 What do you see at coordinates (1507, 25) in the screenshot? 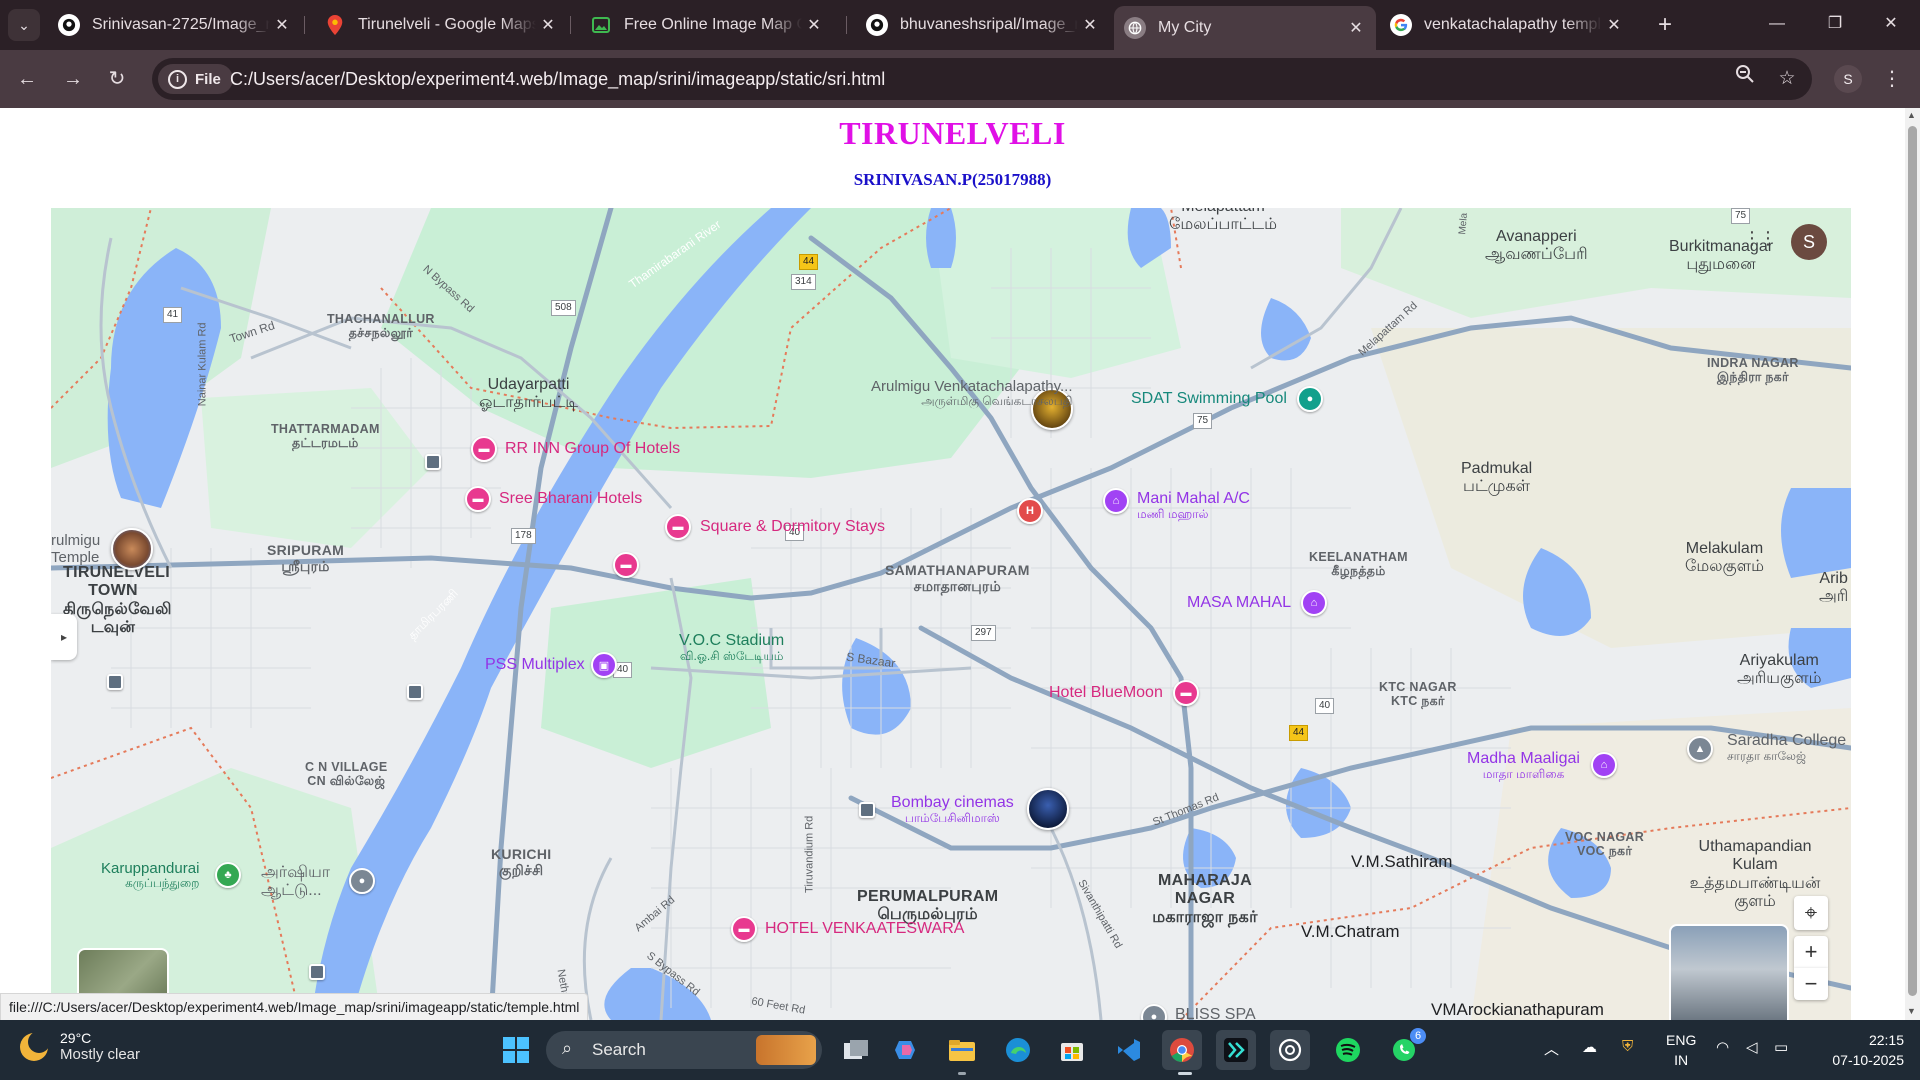
I see `tab-venkatachalapathy: venkatachalapathy temple ✕` at bounding box center [1507, 25].